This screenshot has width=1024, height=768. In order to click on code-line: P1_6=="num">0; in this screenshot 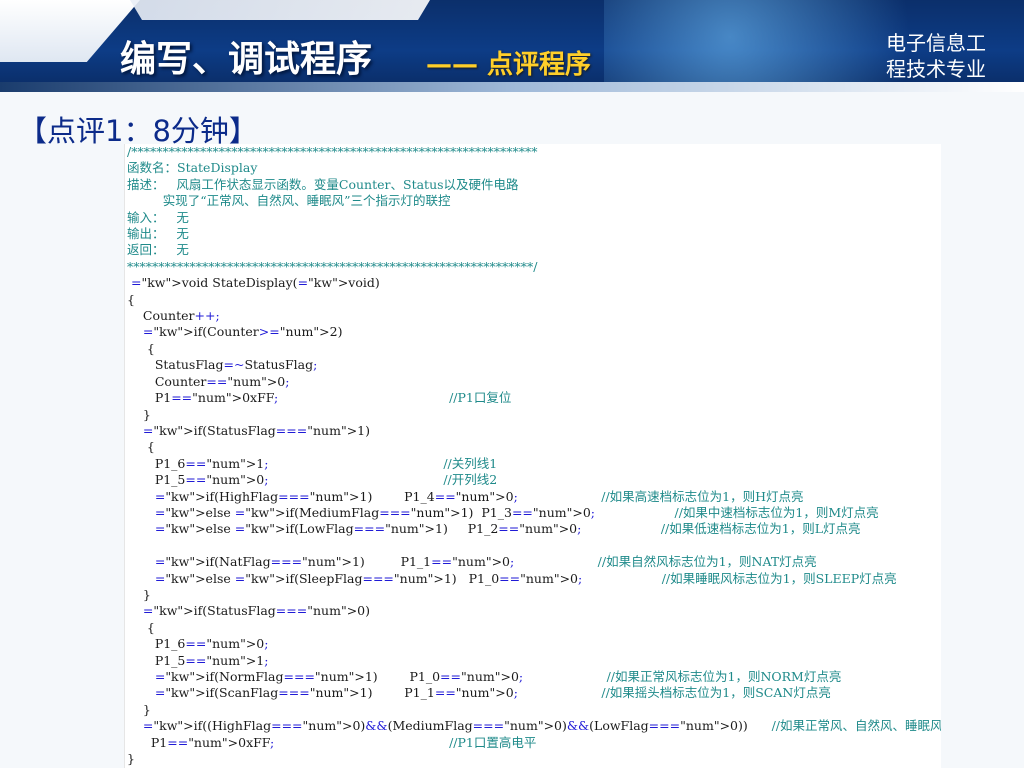, I will do `click(198, 644)`.